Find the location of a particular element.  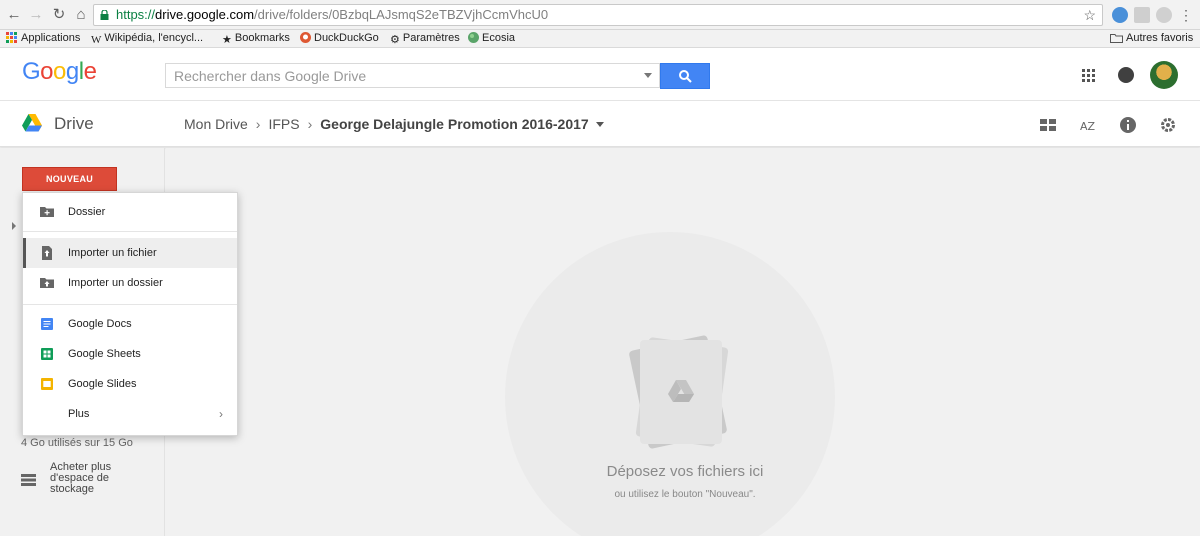

bookmark-item: ⚙ Paramètres is located at coordinates (425, 39).